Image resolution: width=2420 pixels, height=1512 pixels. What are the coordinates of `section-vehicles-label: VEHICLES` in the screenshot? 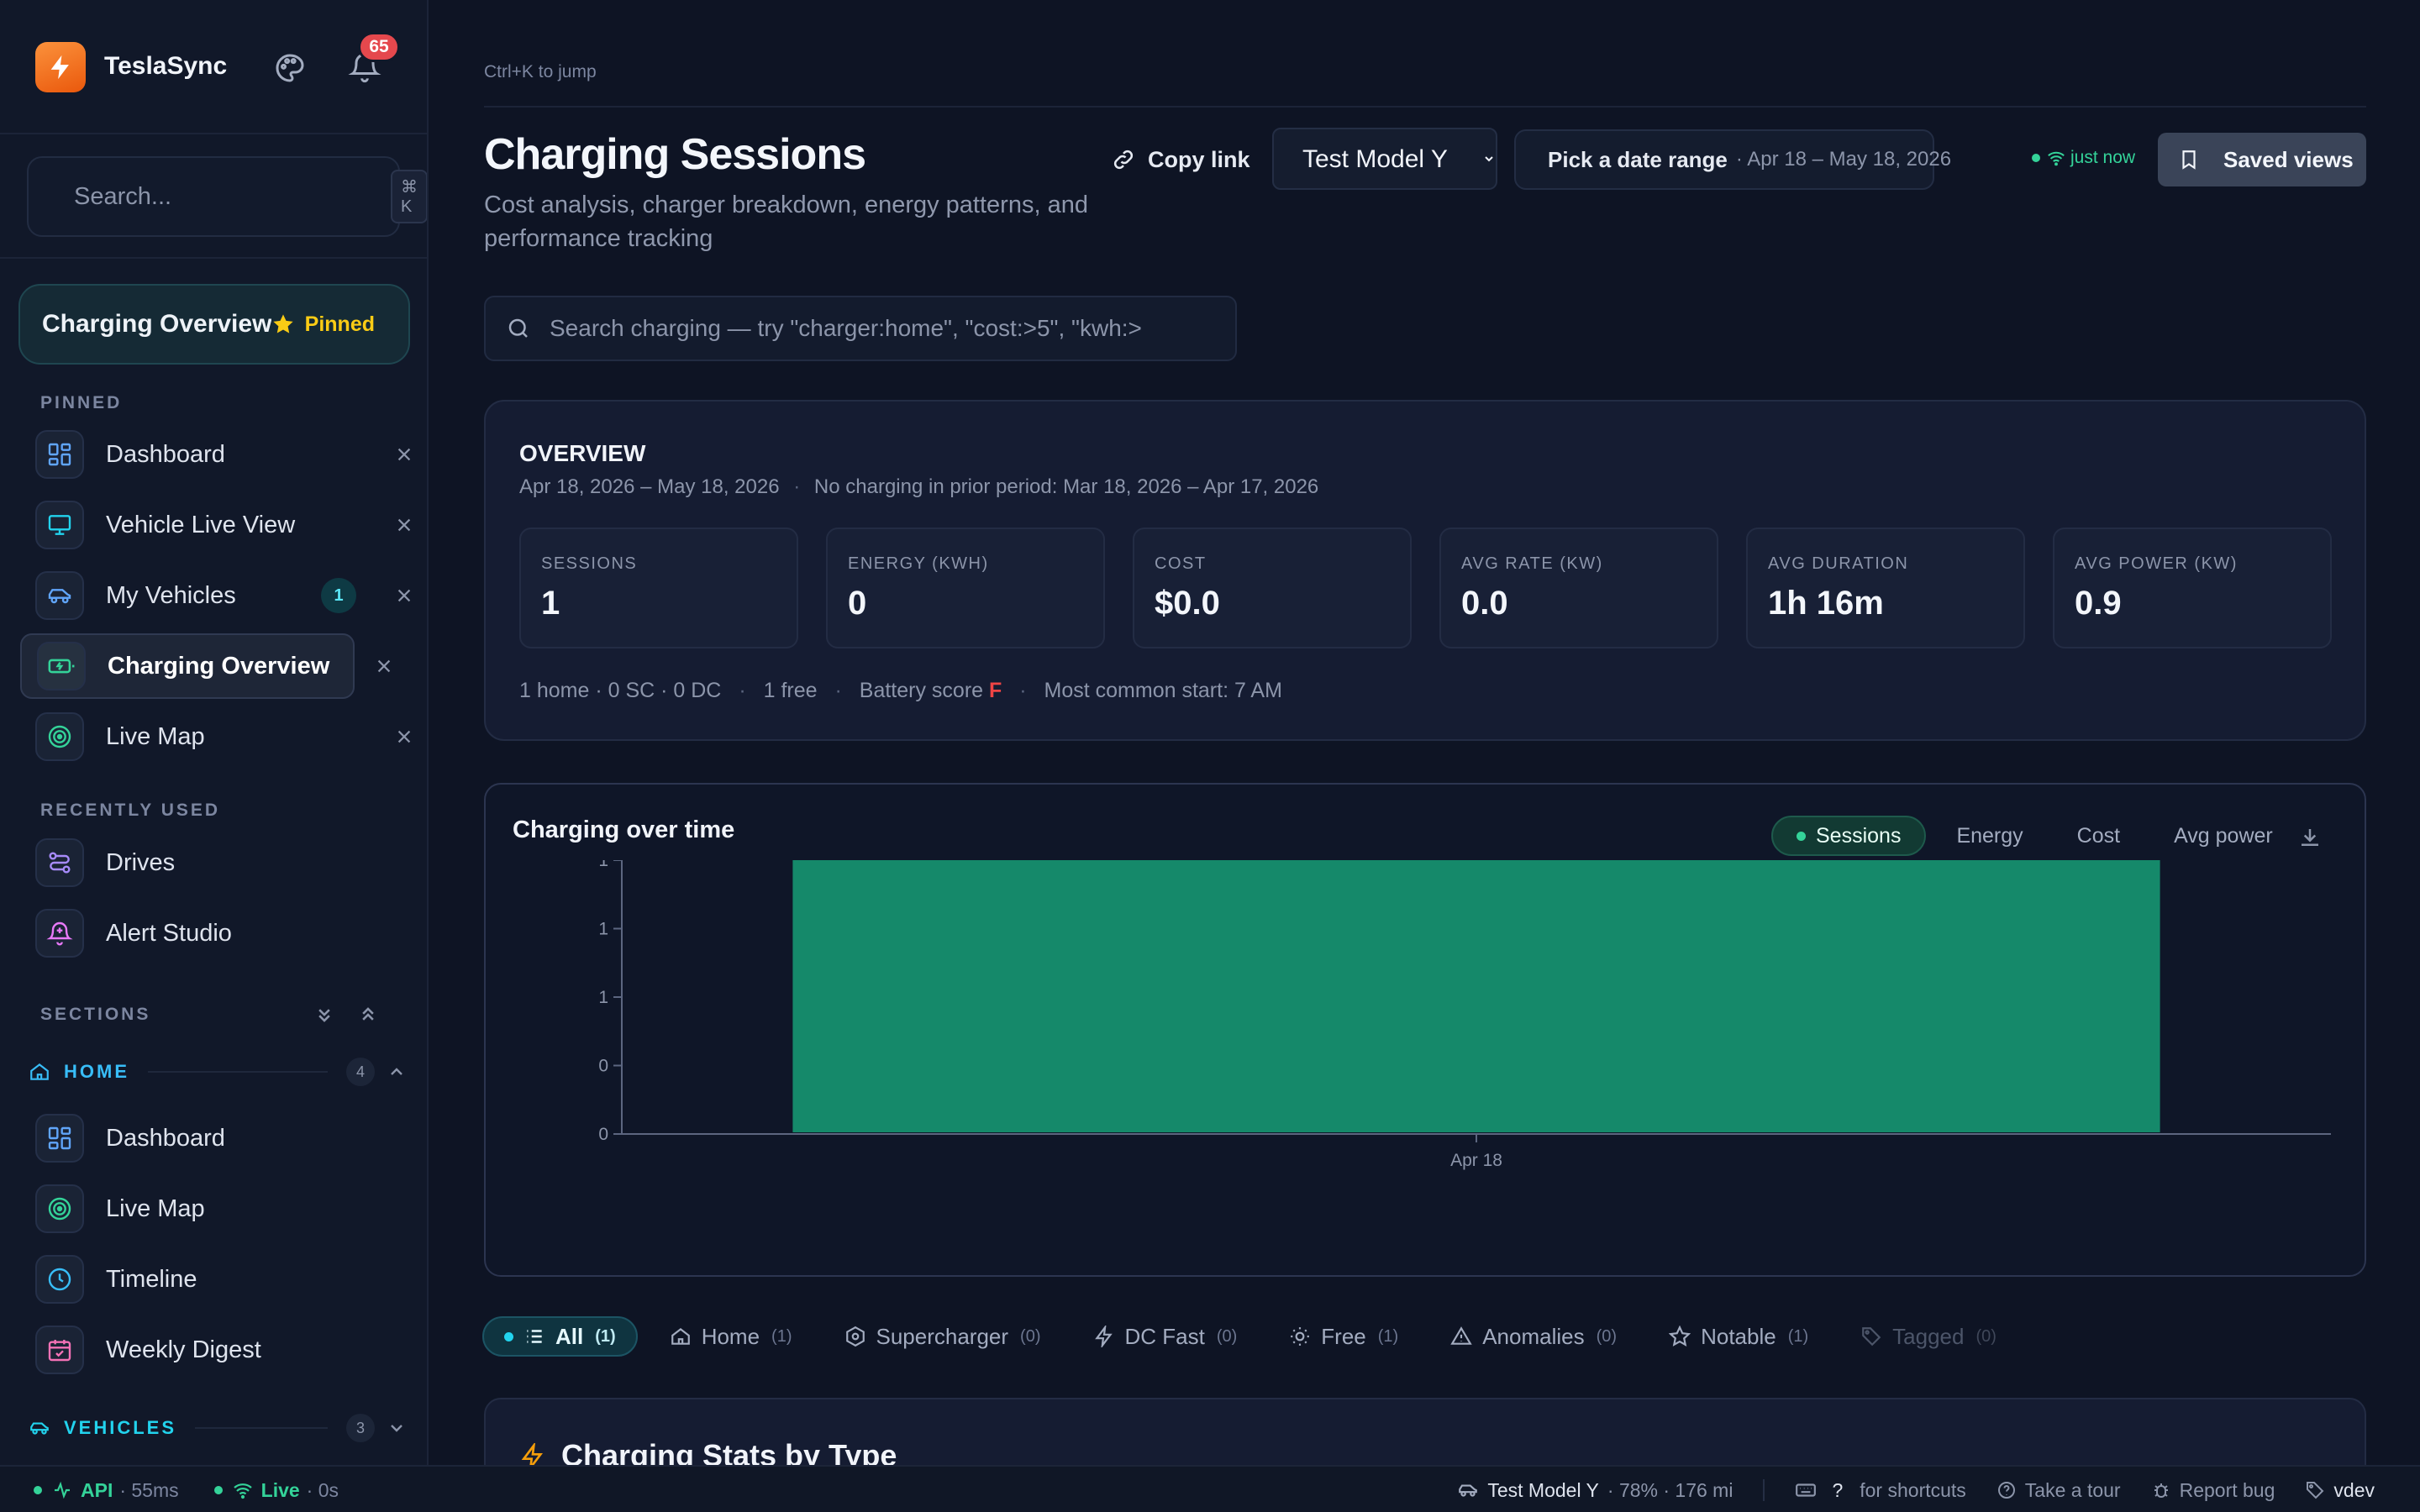 It's located at (120, 1427).